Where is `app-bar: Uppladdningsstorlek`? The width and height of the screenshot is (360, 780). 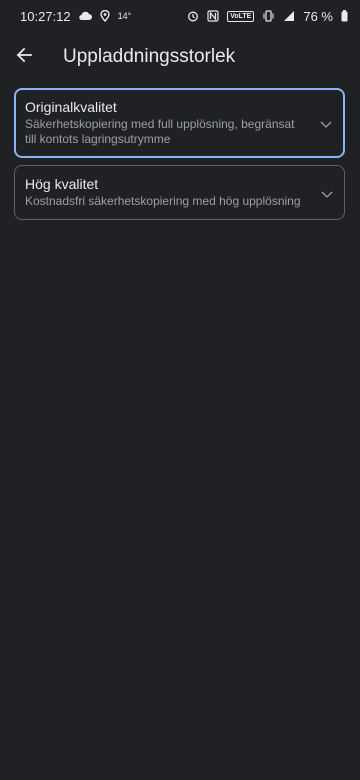
app-bar: Uppladdningsstorlek is located at coordinates (180, 57).